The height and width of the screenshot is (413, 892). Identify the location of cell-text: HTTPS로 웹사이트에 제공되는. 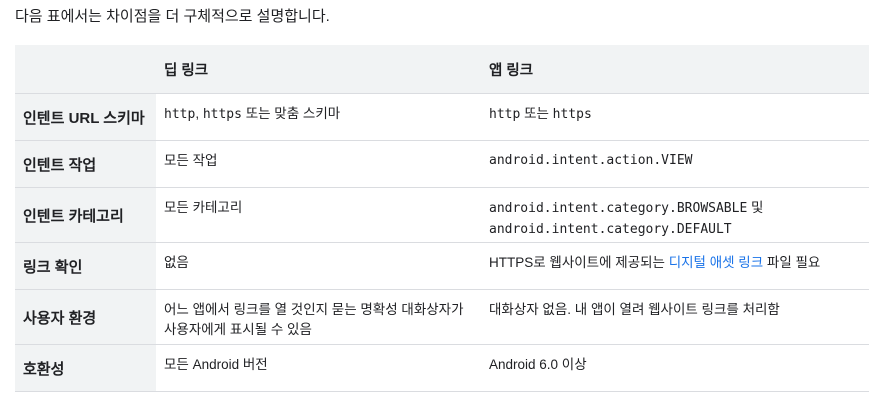
(579, 262).